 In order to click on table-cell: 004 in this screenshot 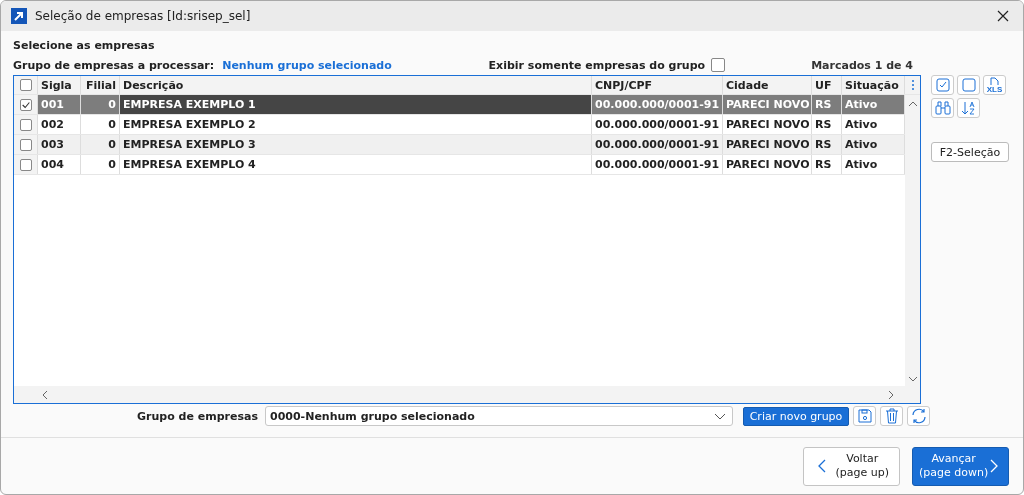, I will do `click(59, 164)`.